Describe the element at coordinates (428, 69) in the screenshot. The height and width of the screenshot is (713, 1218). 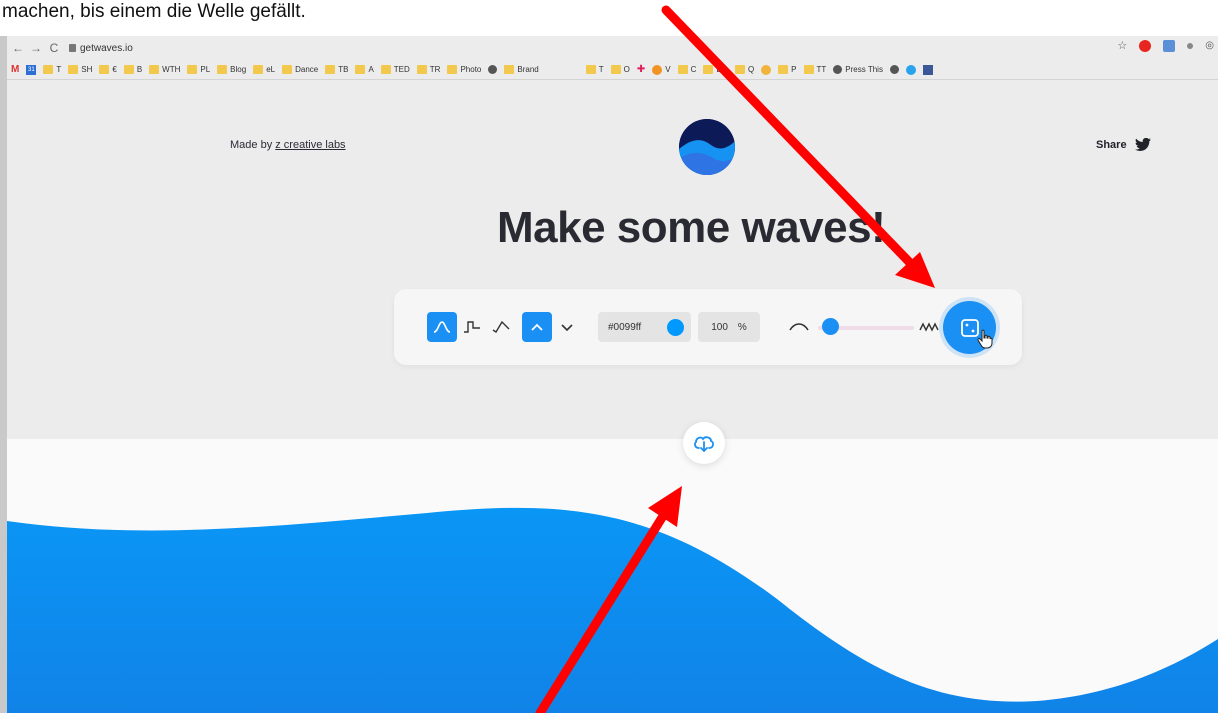
I see `bookmark-item: TR` at that location.